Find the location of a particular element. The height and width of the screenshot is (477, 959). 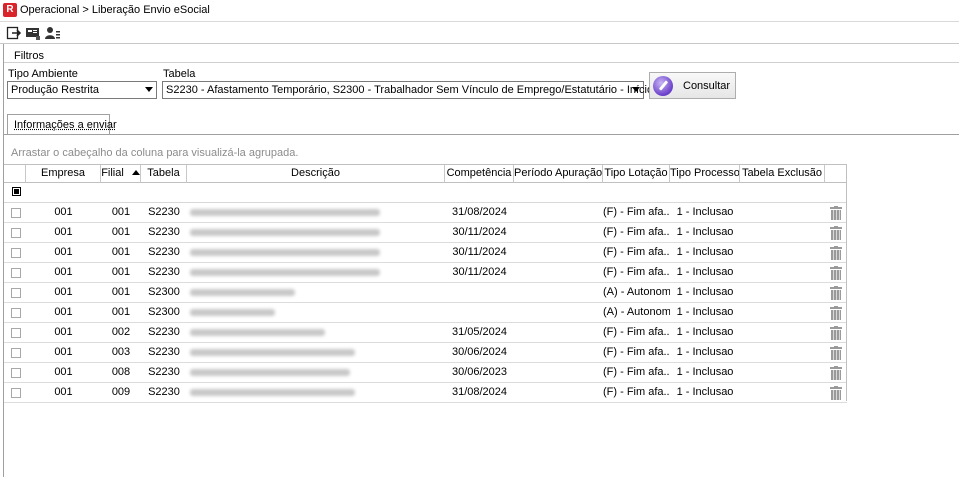

select-all-checkbox is located at coordinates (16, 191).